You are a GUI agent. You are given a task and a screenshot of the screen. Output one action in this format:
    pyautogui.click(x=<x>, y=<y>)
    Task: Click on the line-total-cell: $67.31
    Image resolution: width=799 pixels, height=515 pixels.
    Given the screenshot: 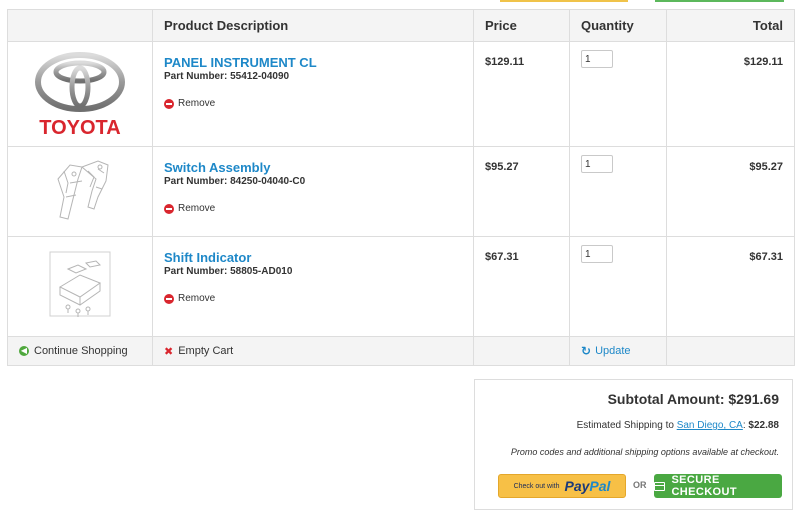 What is the action you would take?
    pyautogui.click(x=730, y=286)
    